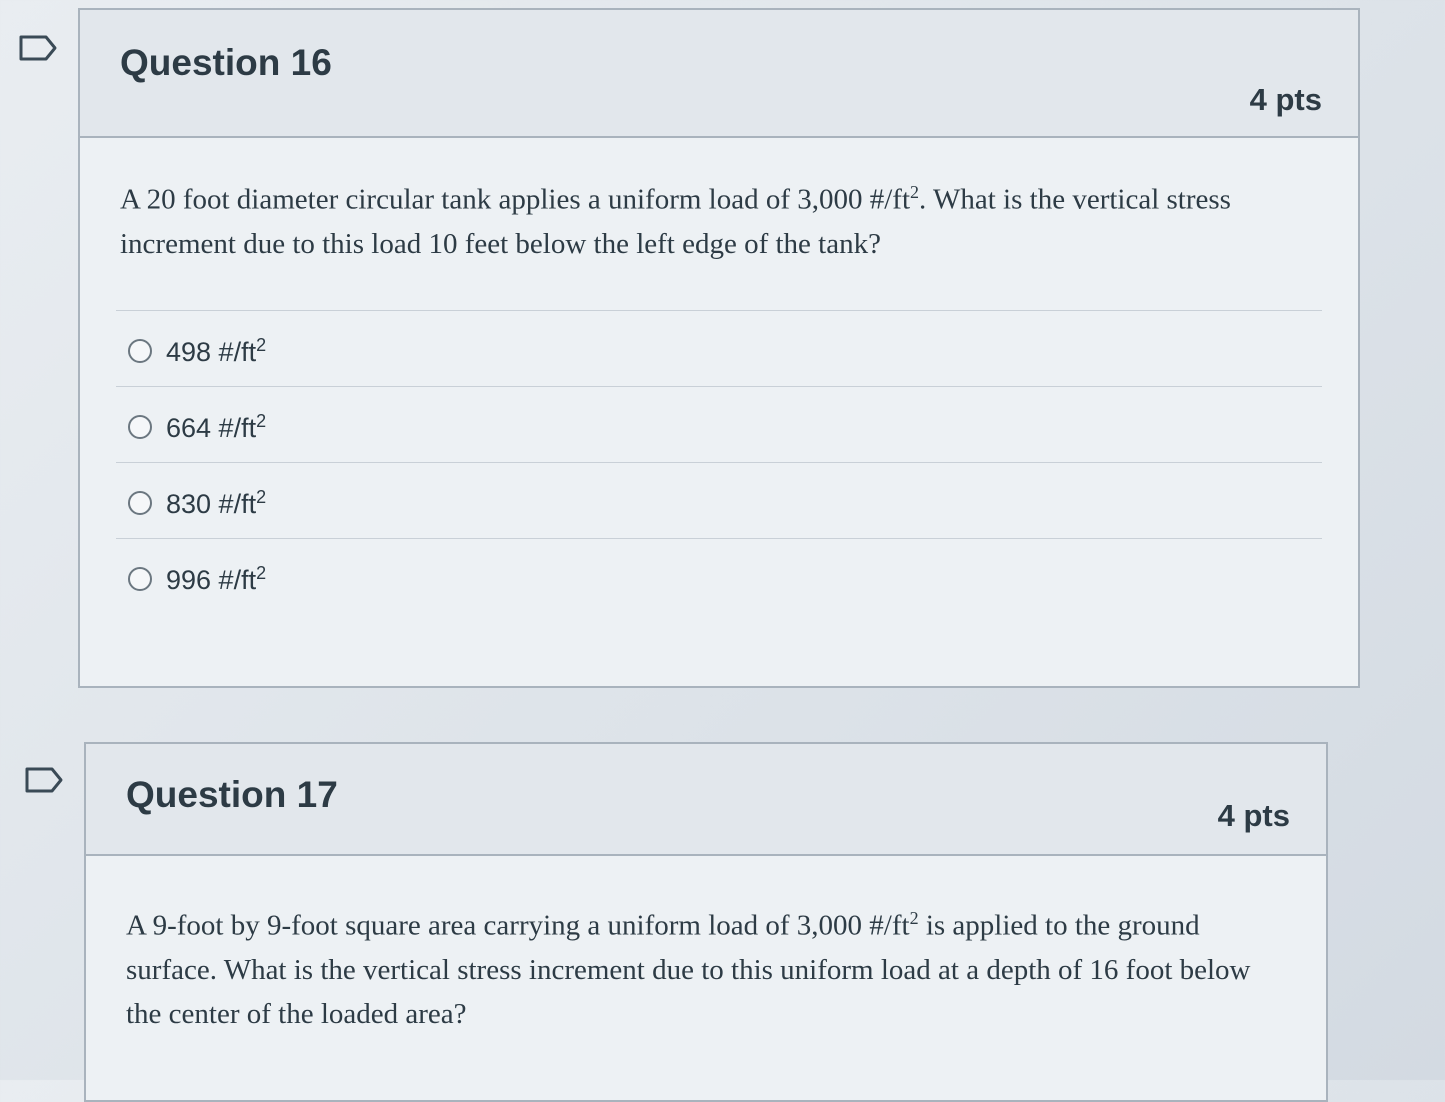  I want to click on answer-option: 830 #/ft2, so click(719, 500).